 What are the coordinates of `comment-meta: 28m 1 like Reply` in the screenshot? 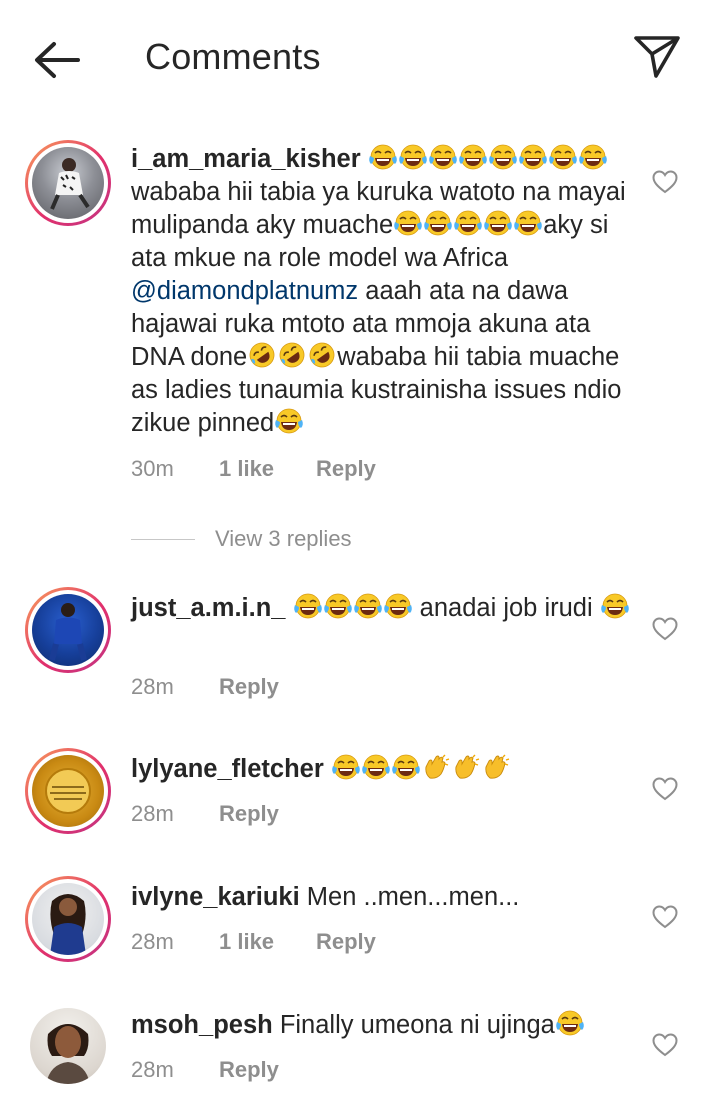 It's located at (253, 942).